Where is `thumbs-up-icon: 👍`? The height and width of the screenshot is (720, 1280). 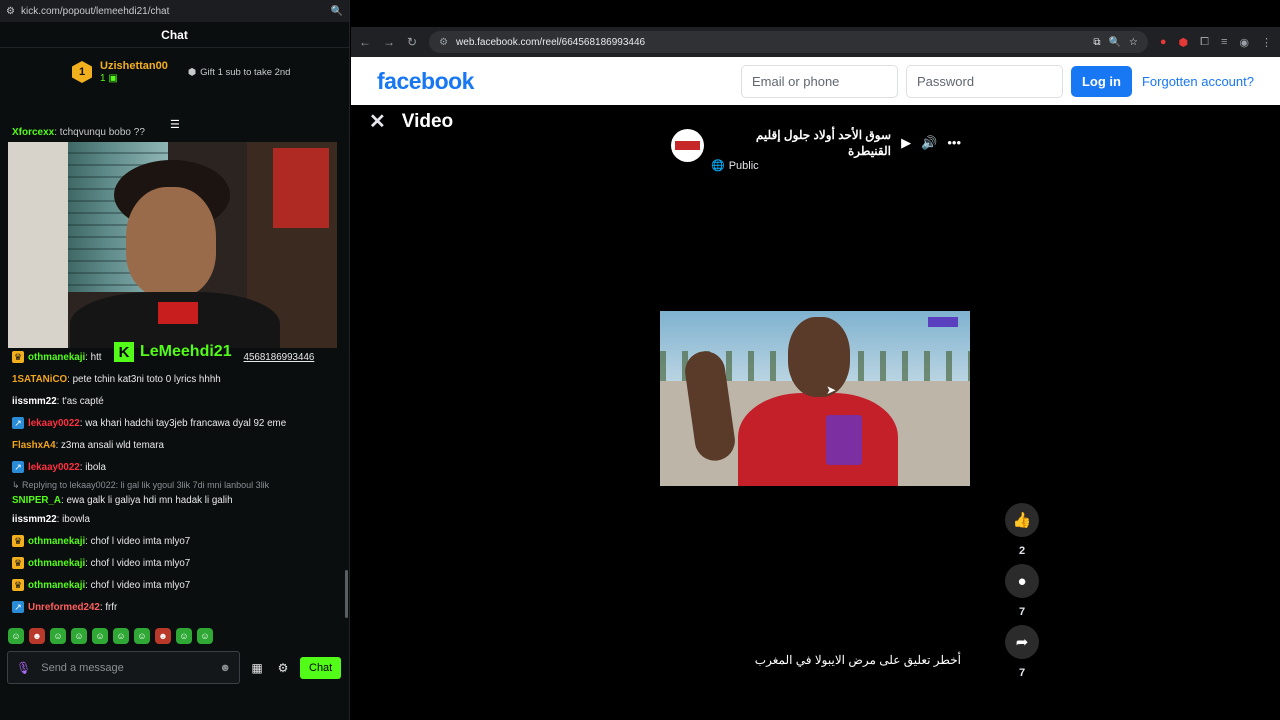
thumbs-up-icon: 👍 is located at coordinates (1022, 520).